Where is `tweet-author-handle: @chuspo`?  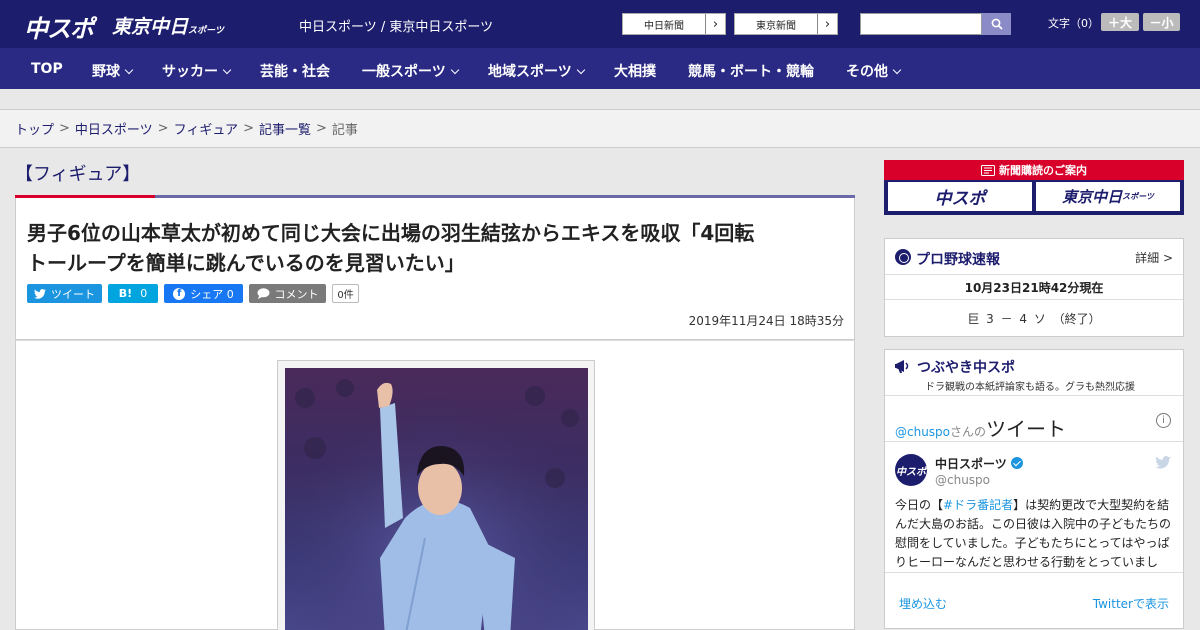 tweet-author-handle: @chuspo is located at coordinates (962, 480).